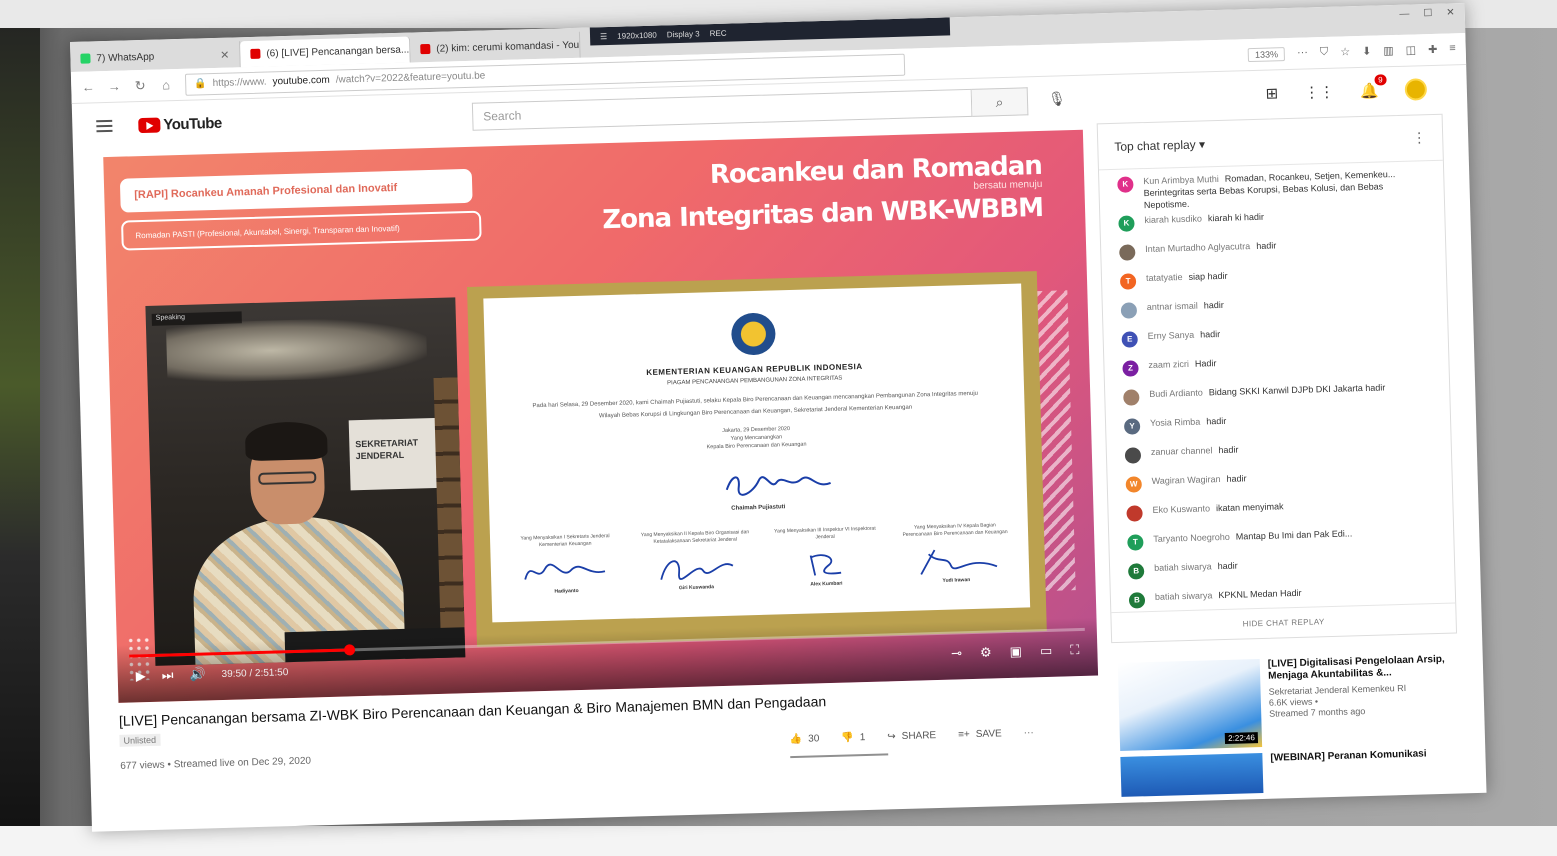 Image resolution: width=1557 pixels, height=856 pixels. Describe the element at coordinates (88, 86) in the screenshot. I see `back-icon: ←` at that location.